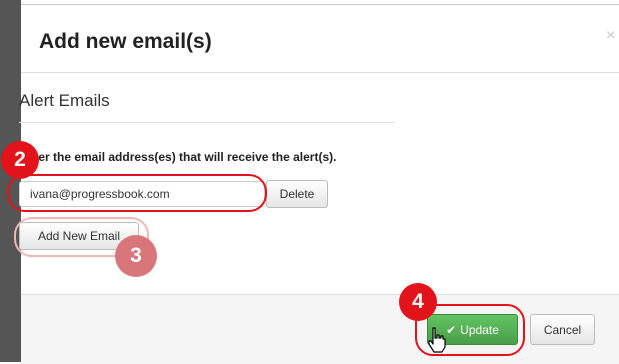  Describe the element at coordinates (125, 41) in the screenshot. I see `dialog-title: Add new email(s)` at that location.